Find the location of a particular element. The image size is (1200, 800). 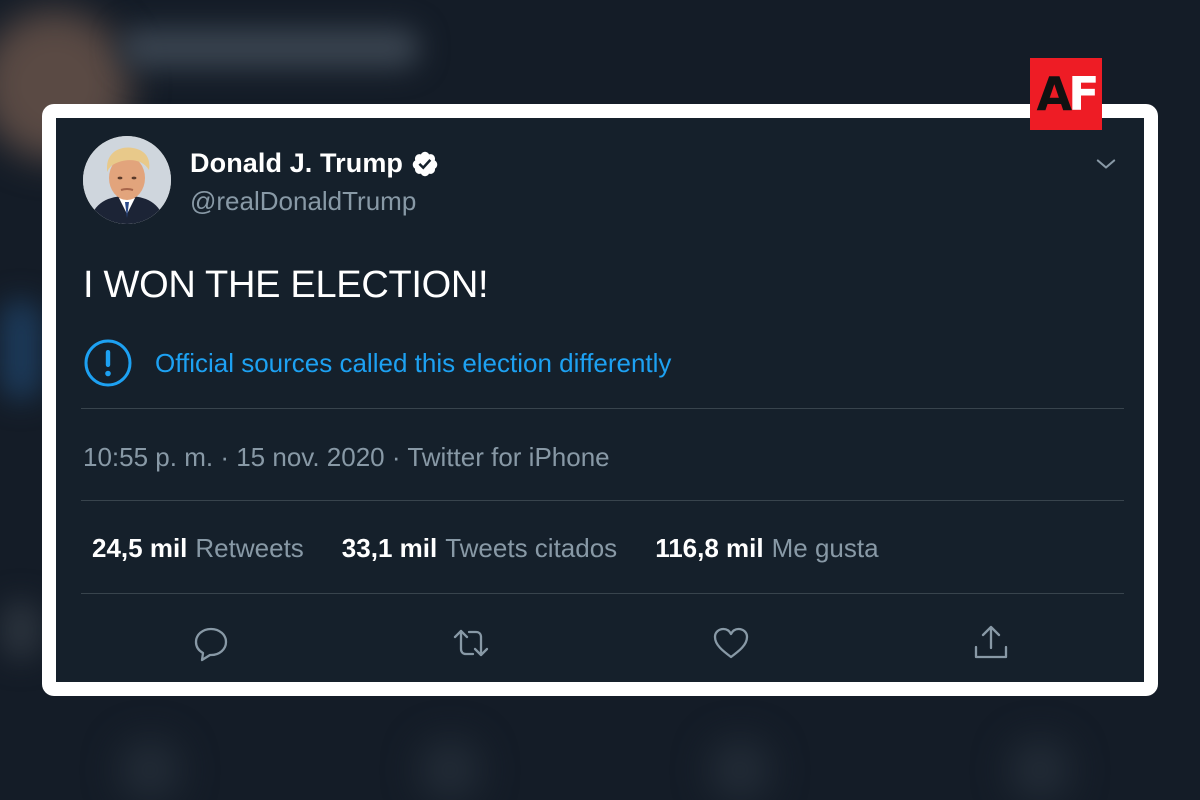

like-button is located at coordinates (731, 643).